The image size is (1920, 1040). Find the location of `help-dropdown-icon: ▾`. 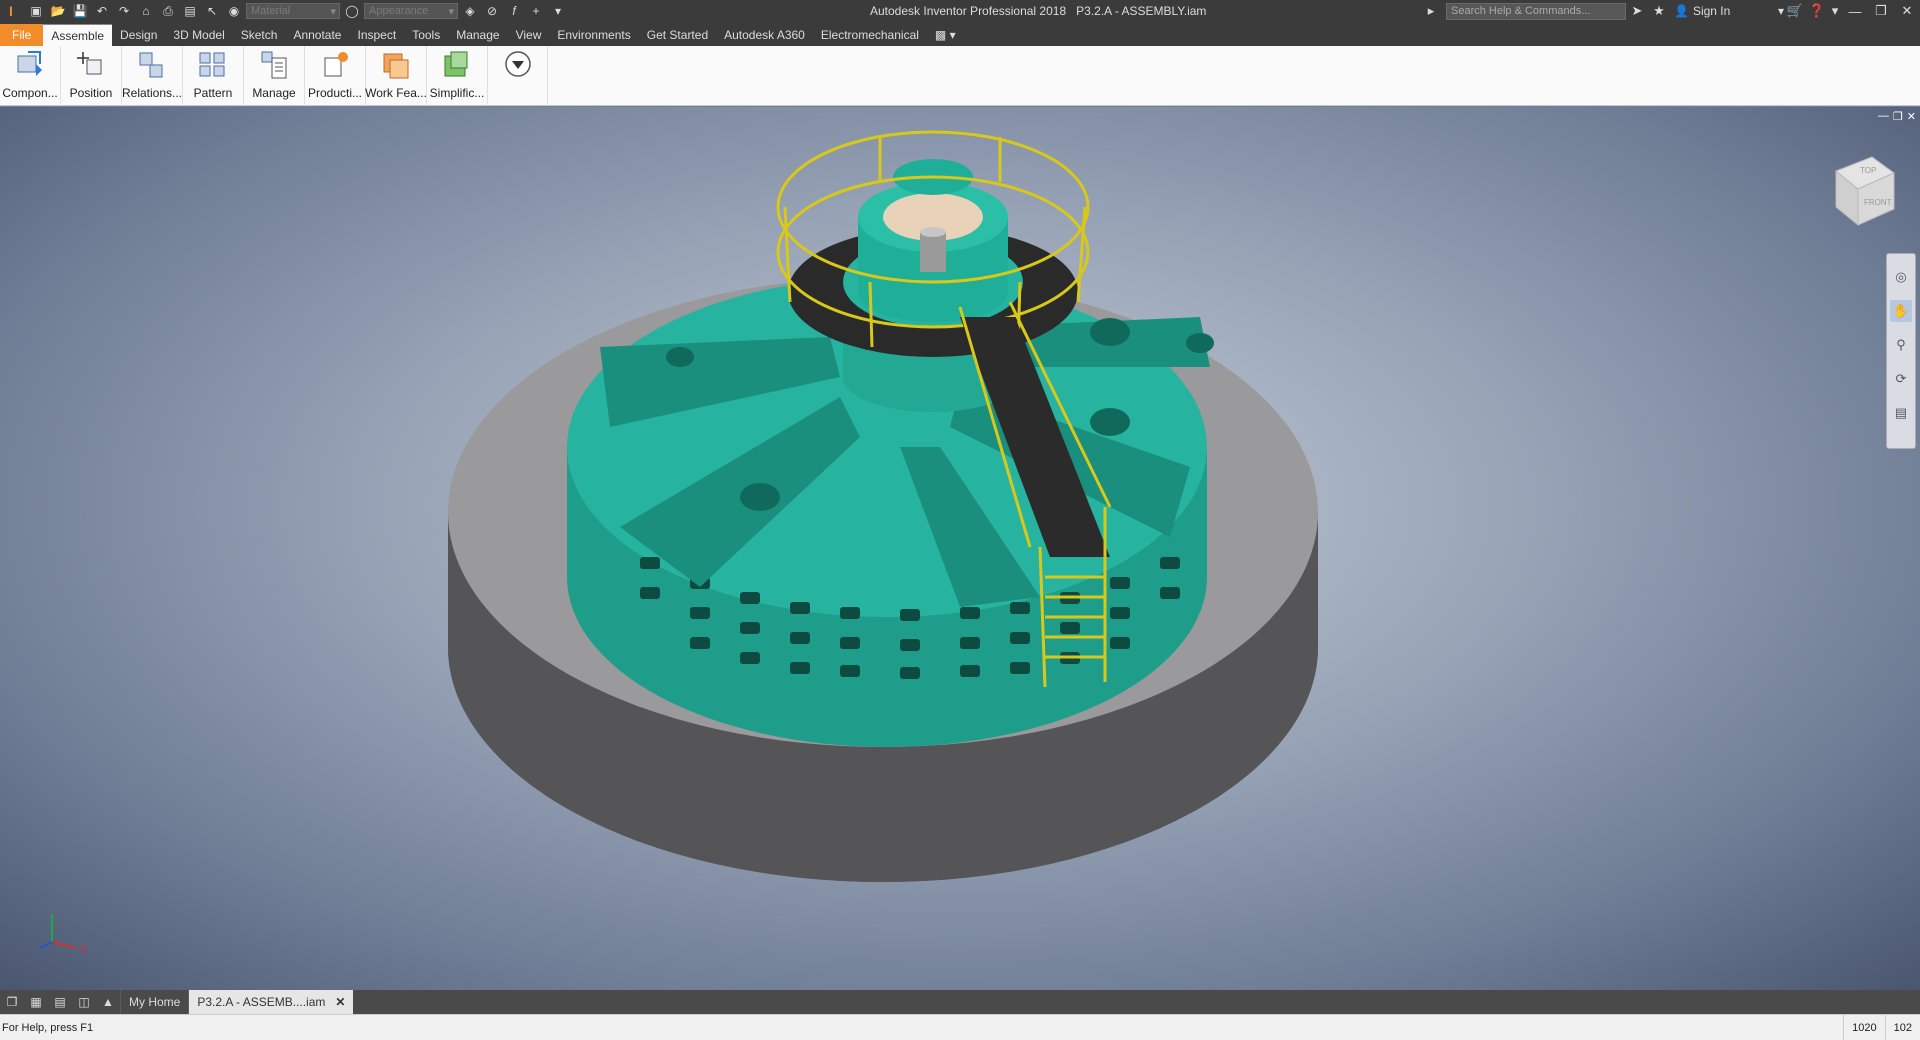

help-dropdown-icon: ▾ is located at coordinates (1835, 11).